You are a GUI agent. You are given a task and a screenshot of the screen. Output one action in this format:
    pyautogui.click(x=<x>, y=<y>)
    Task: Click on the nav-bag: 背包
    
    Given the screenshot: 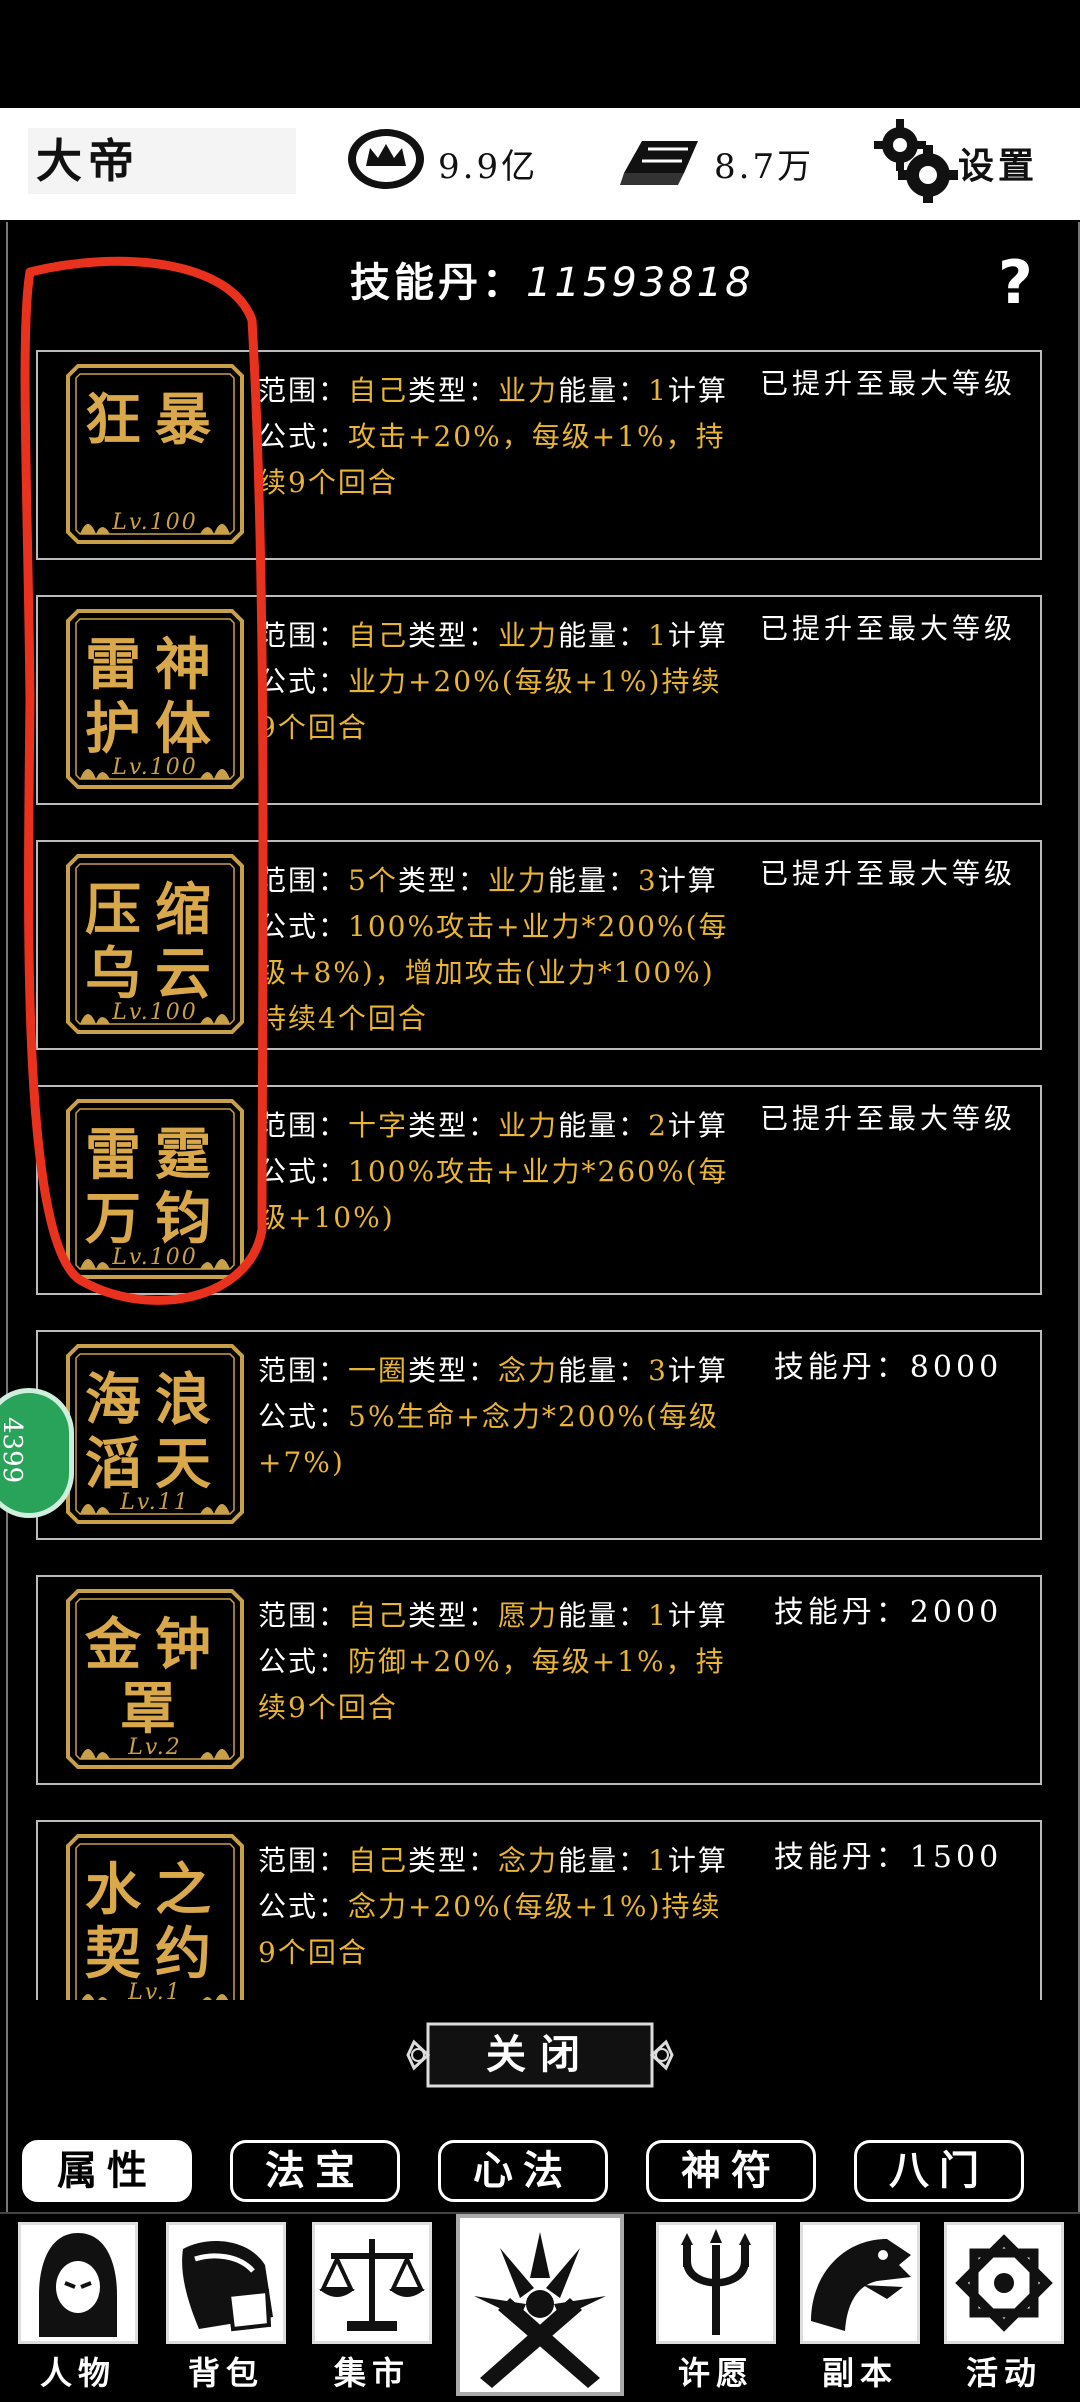 What is the action you would take?
    pyautogui.click(x=226, y=2307)
    